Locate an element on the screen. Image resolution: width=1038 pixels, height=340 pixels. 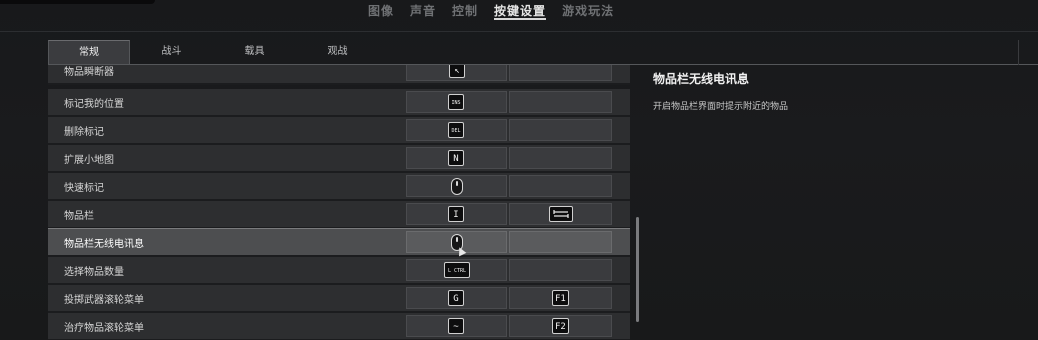
keybinding-row: 投掷武器滚轮菜单 G F1 is located at coordinates (339, 299).